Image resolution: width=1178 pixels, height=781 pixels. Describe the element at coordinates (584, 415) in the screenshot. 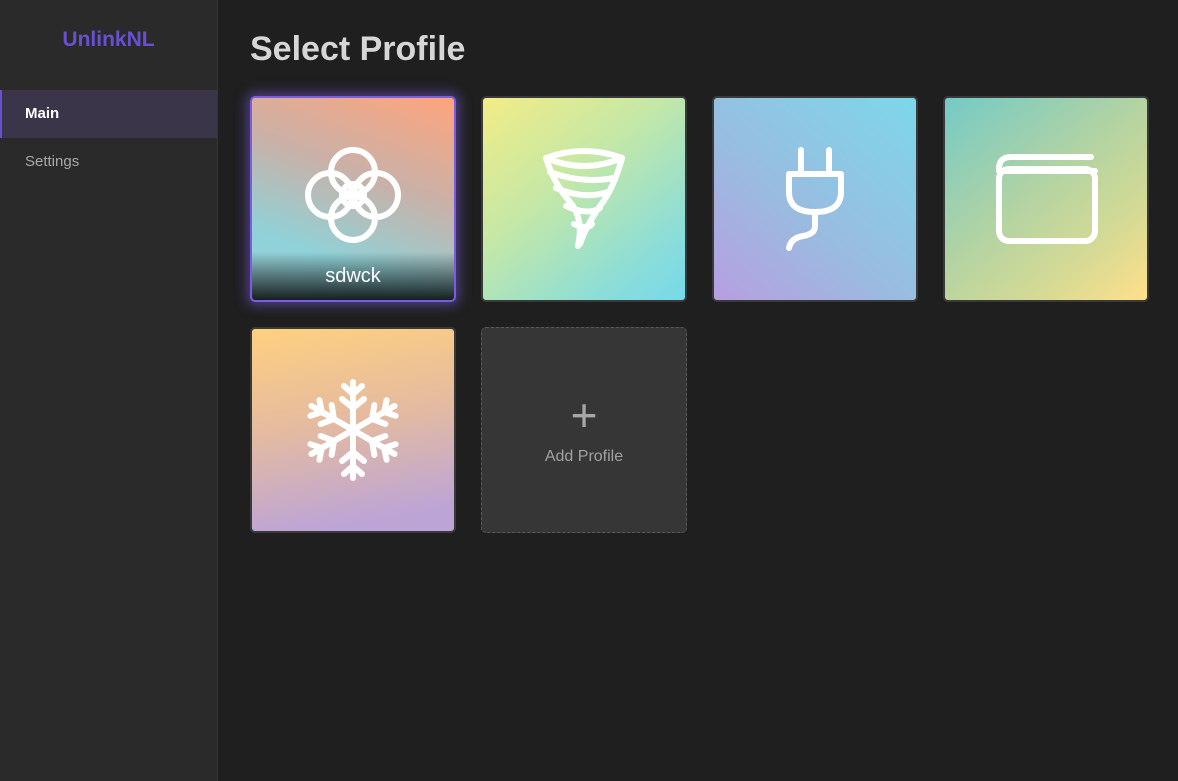

I see `plus-icon: +` at that location.